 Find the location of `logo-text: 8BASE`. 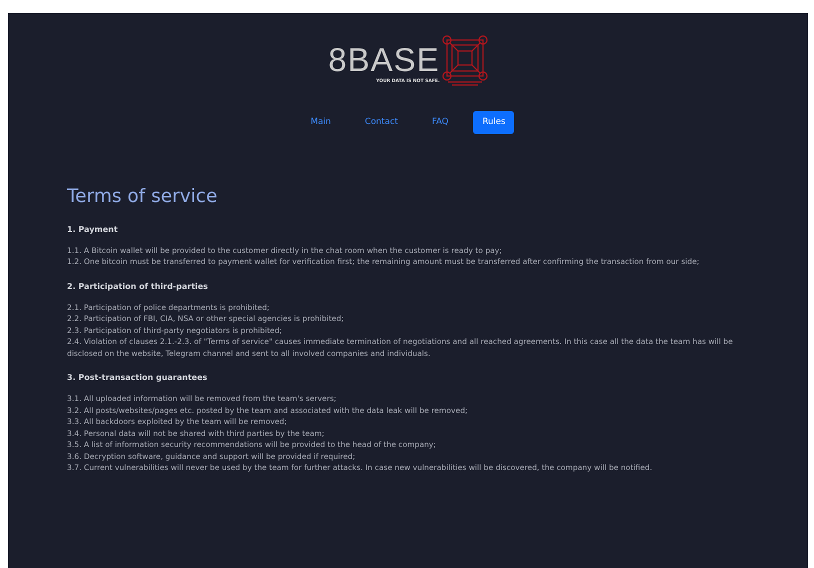

logo-text: 8BASE is located at coordinates (384, 59).